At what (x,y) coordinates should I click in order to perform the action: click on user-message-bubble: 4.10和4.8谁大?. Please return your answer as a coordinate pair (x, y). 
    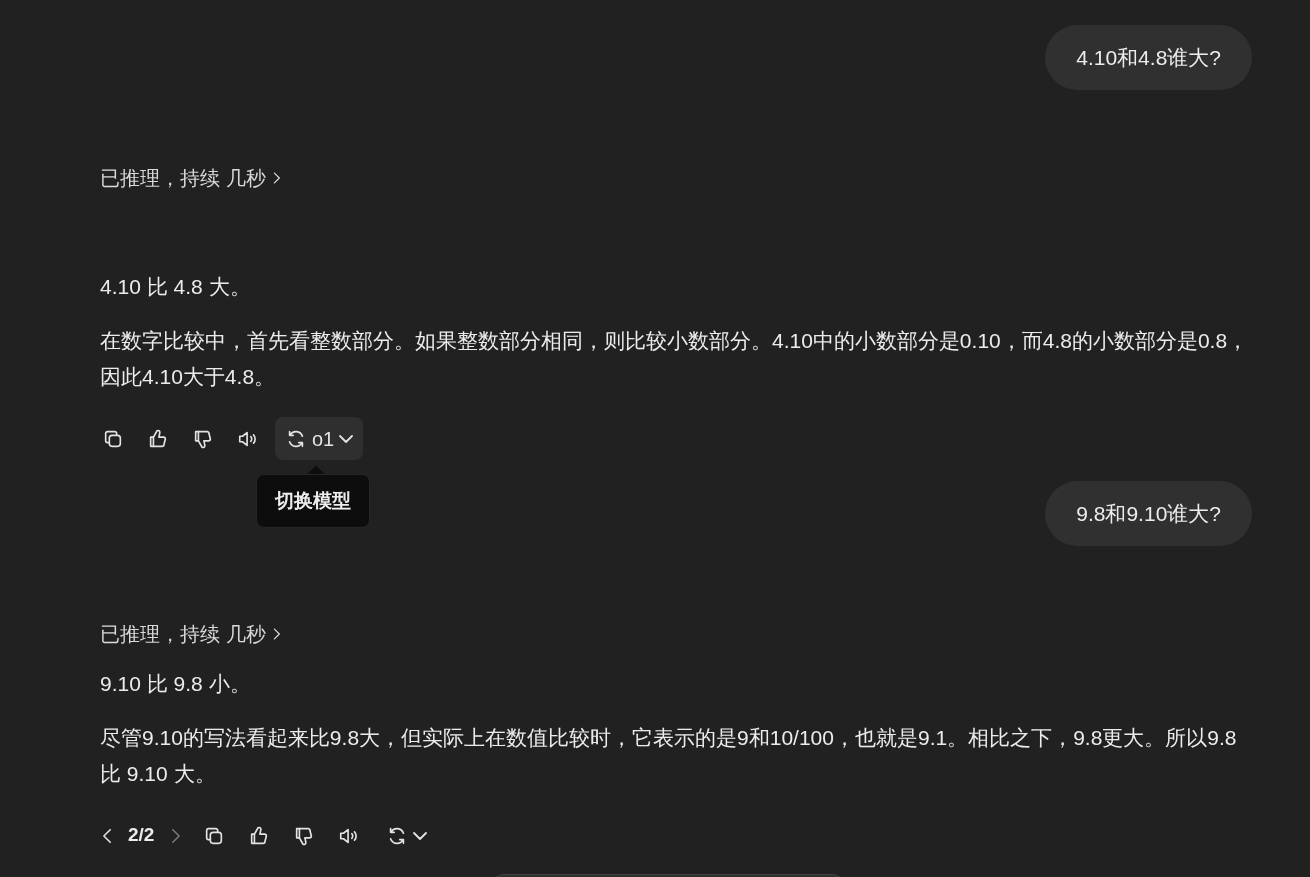
    Looking at the image, I should click on (1148, 57).